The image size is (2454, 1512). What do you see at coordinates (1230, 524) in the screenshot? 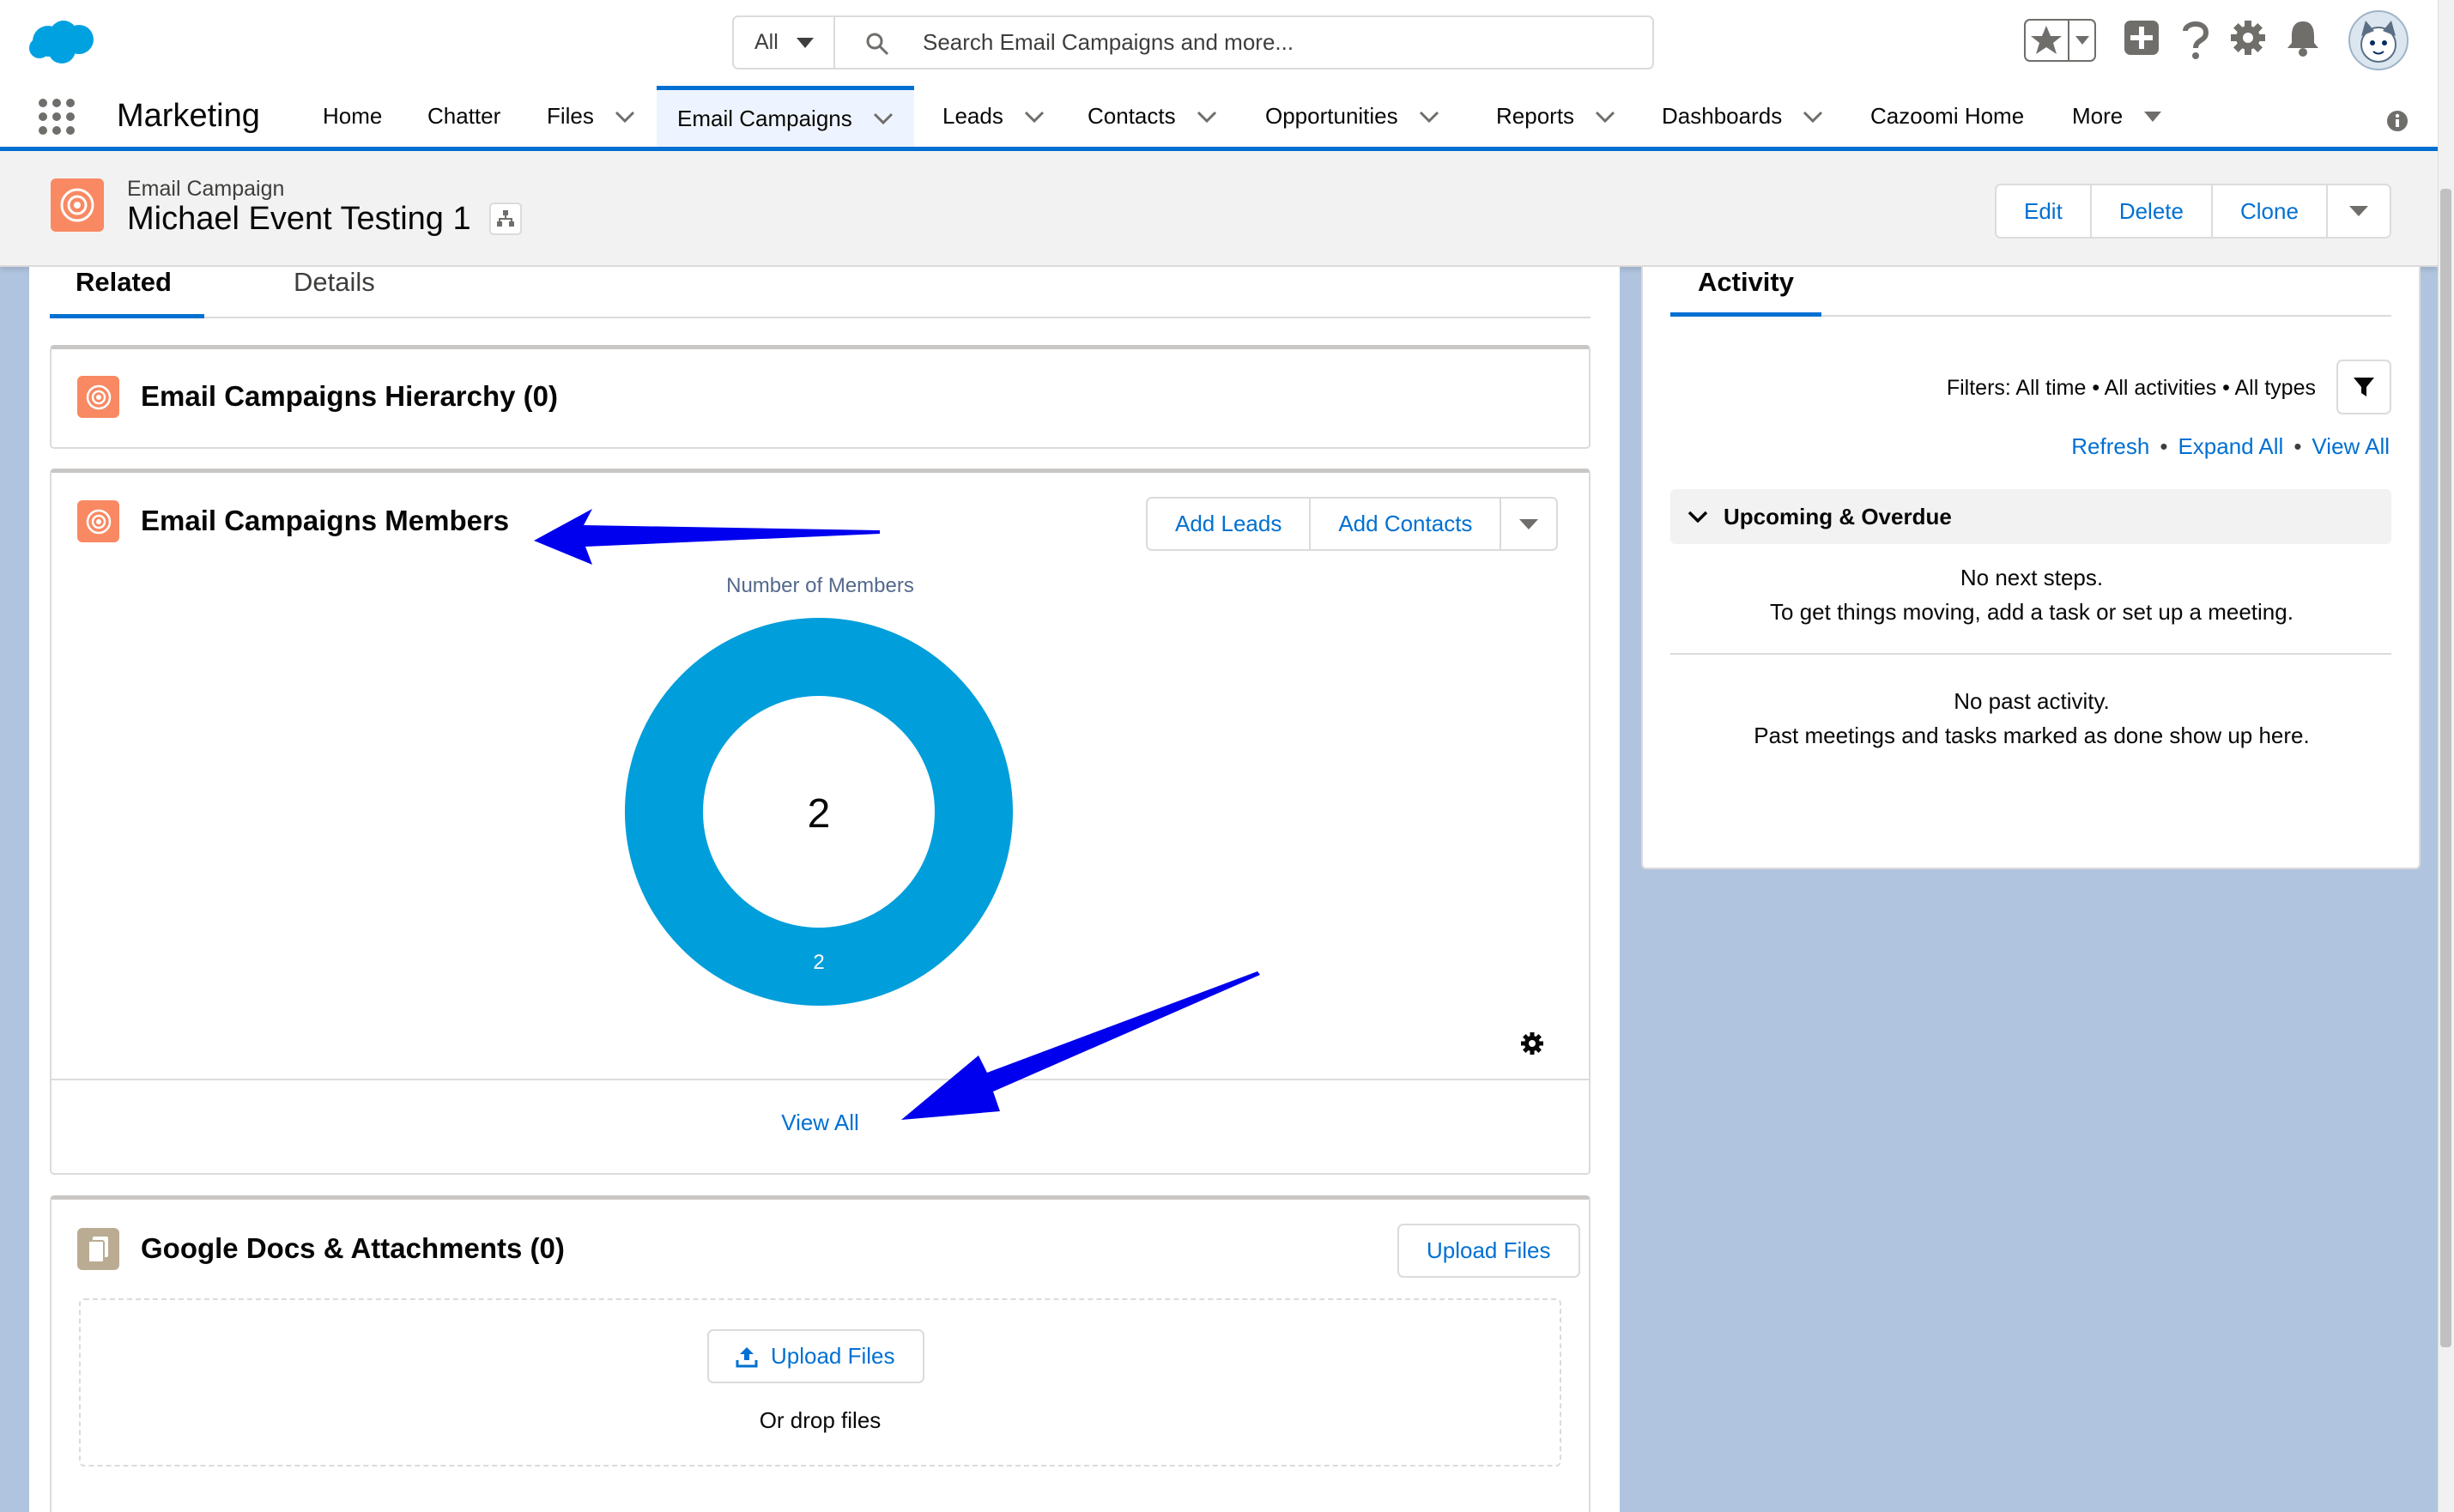
I see `add-leads-button: Add Leads` at bounding box center [1230, 524].